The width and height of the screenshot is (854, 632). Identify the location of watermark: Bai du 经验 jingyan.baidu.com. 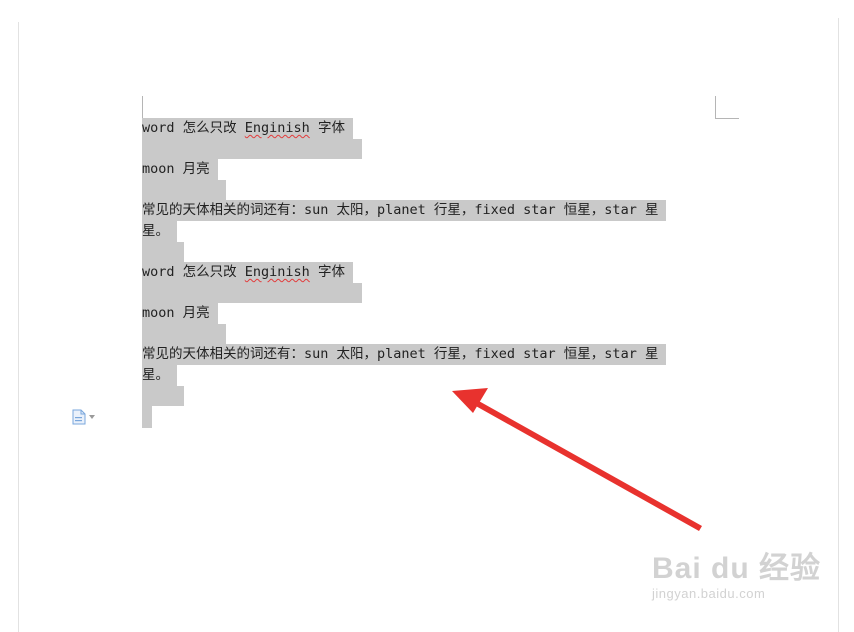
(737, 584).